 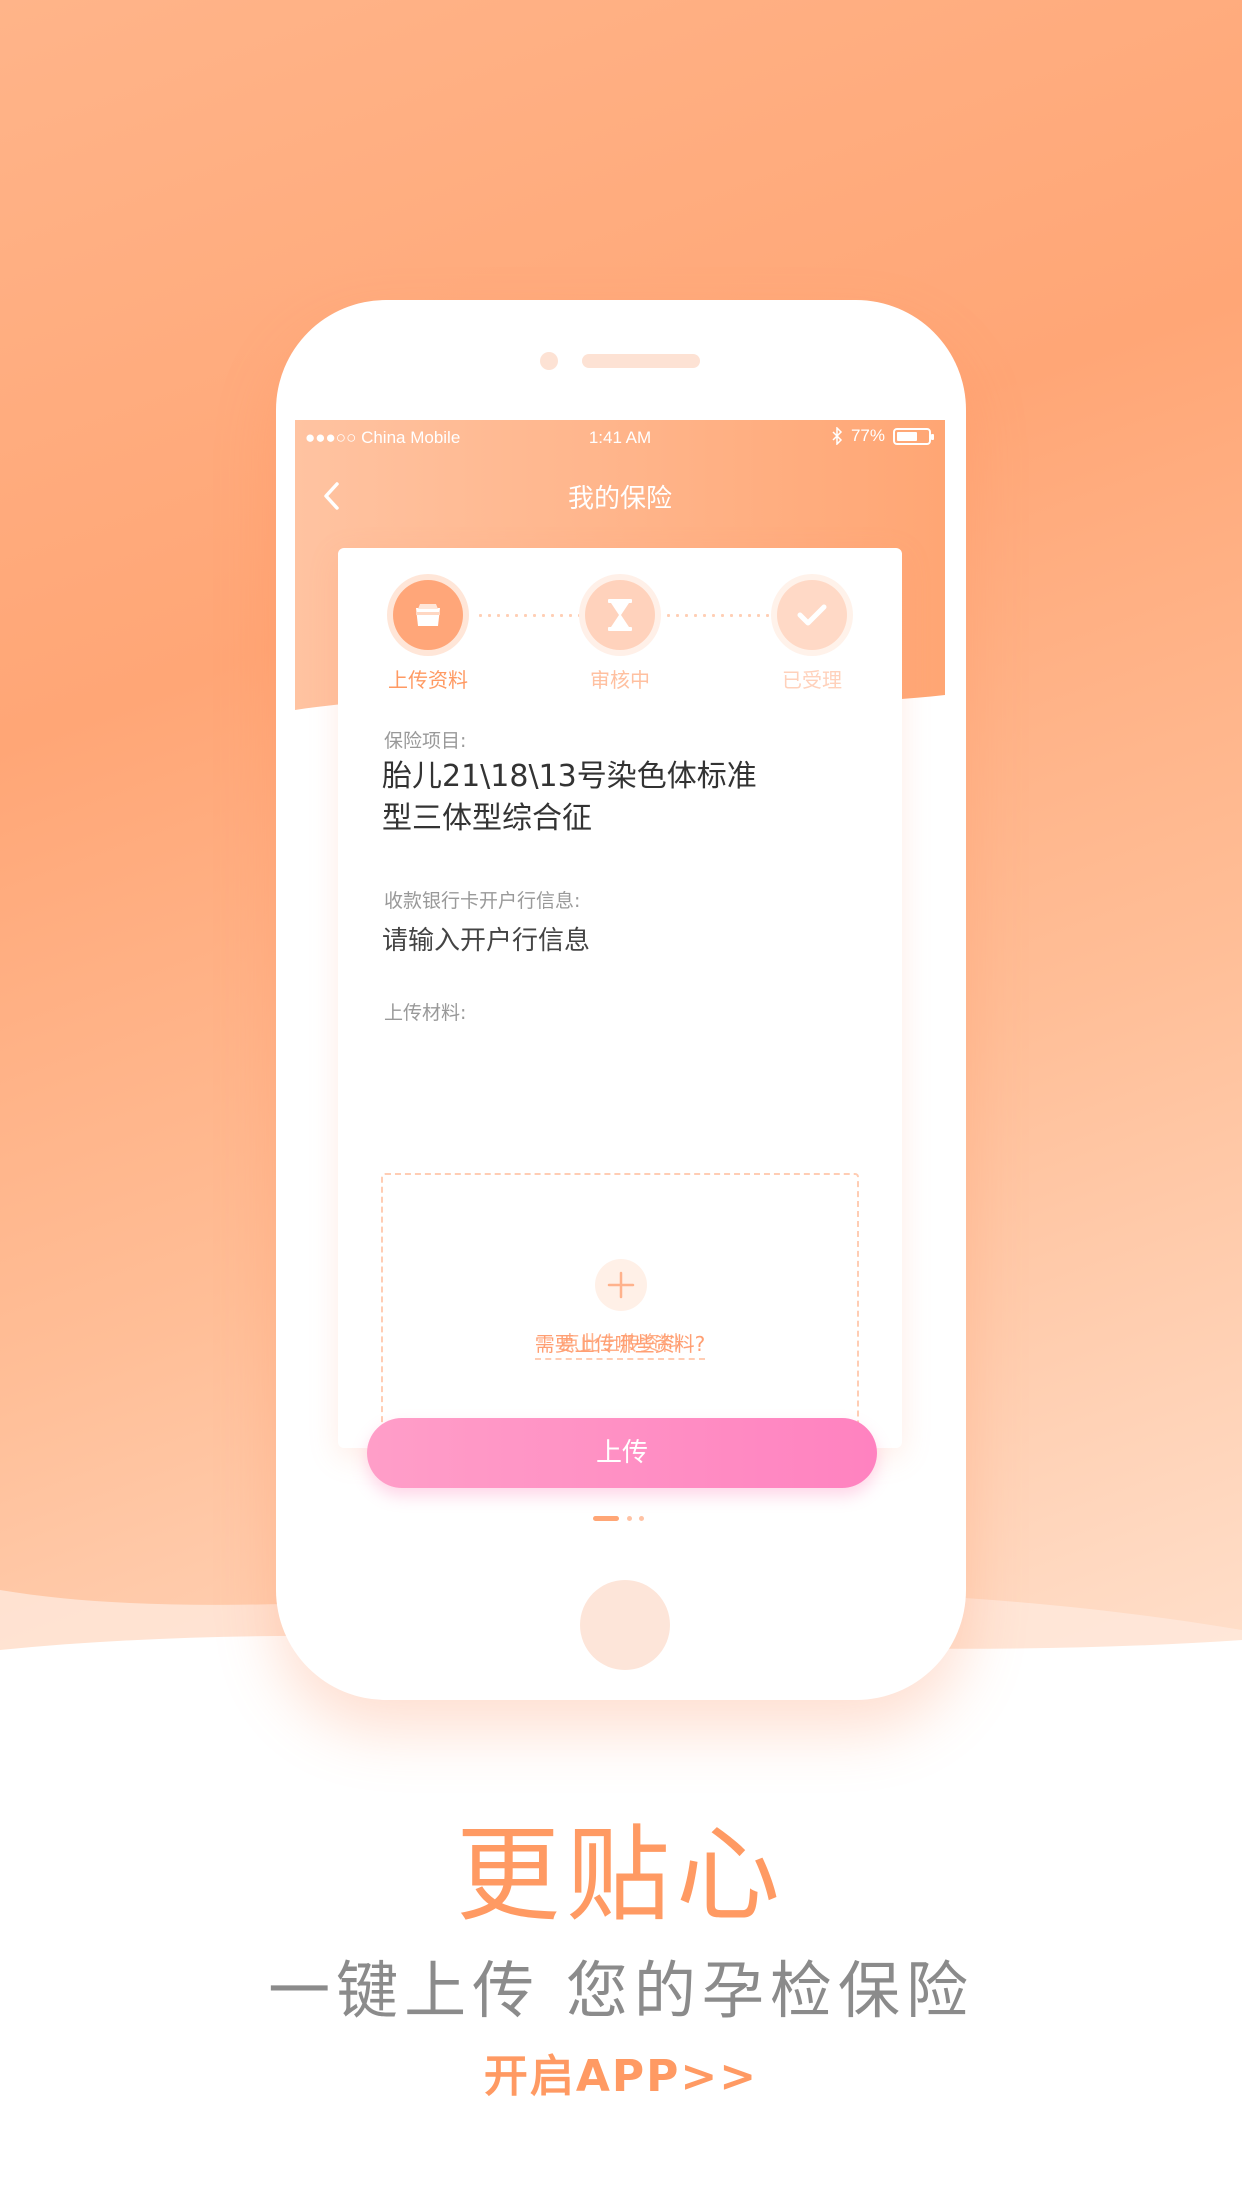 I want to click on phone-home-button, so click(x=625, y=1625).